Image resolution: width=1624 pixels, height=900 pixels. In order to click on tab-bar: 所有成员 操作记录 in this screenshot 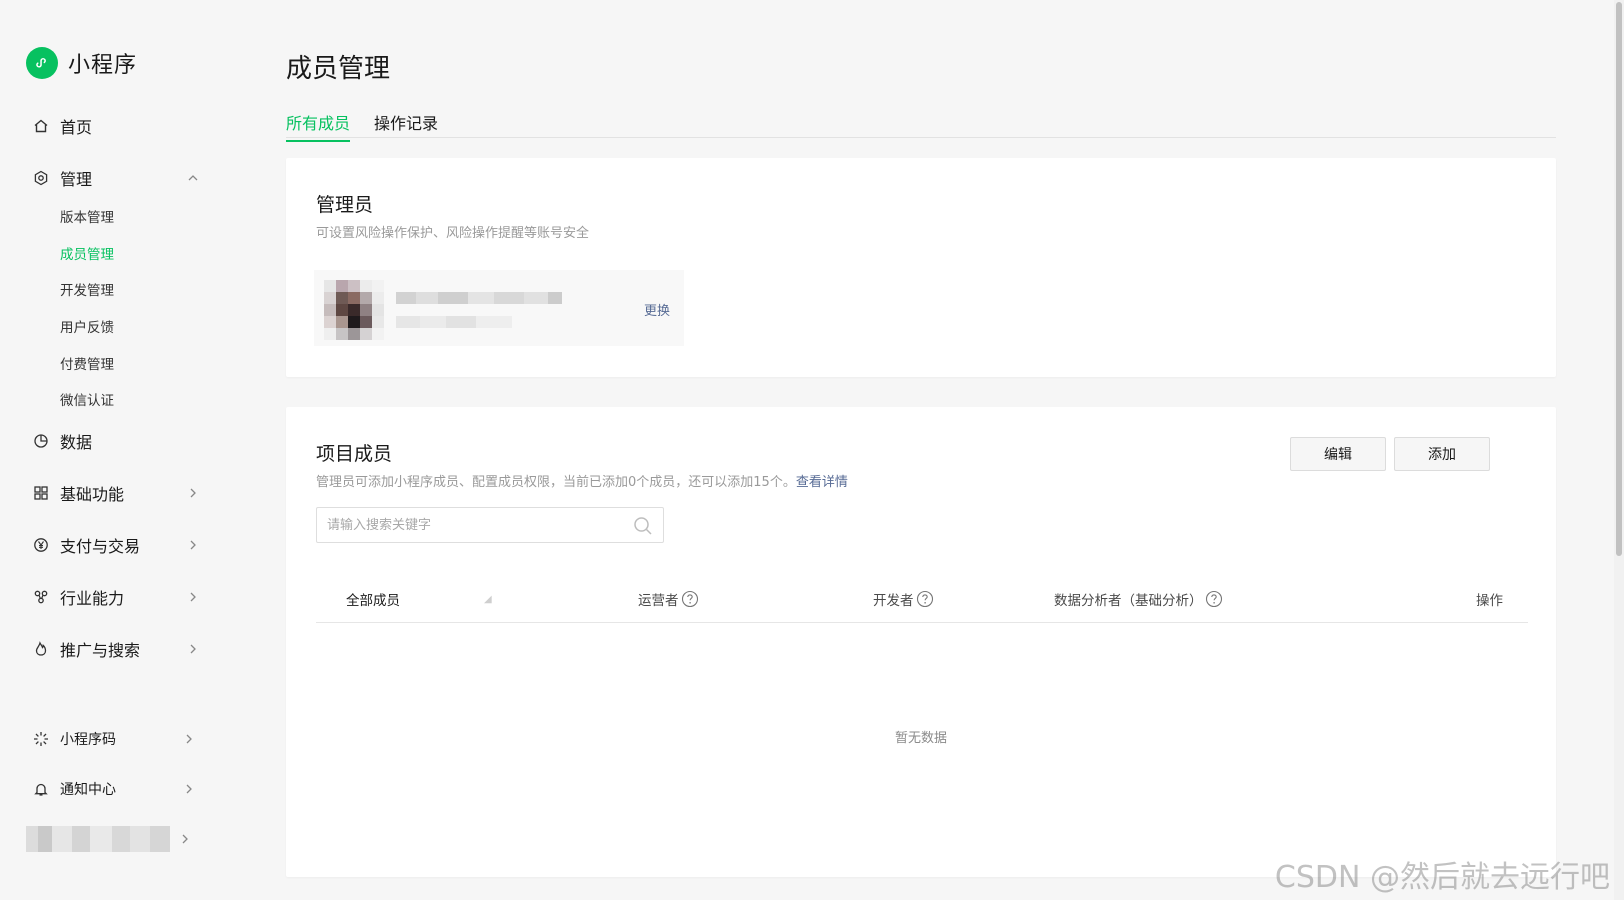, I will do `click(921, 124)`.